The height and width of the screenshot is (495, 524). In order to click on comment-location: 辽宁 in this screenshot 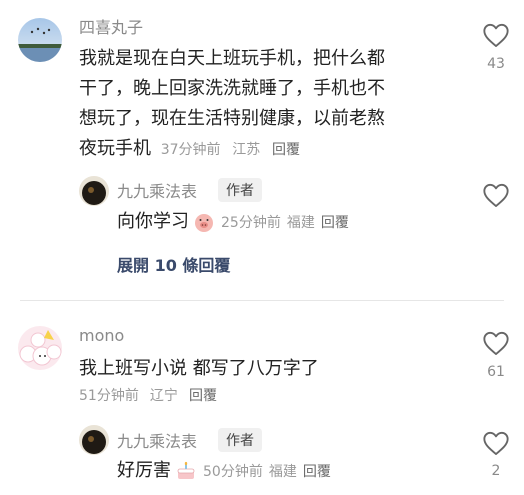, I will do `click(163, 396)`.